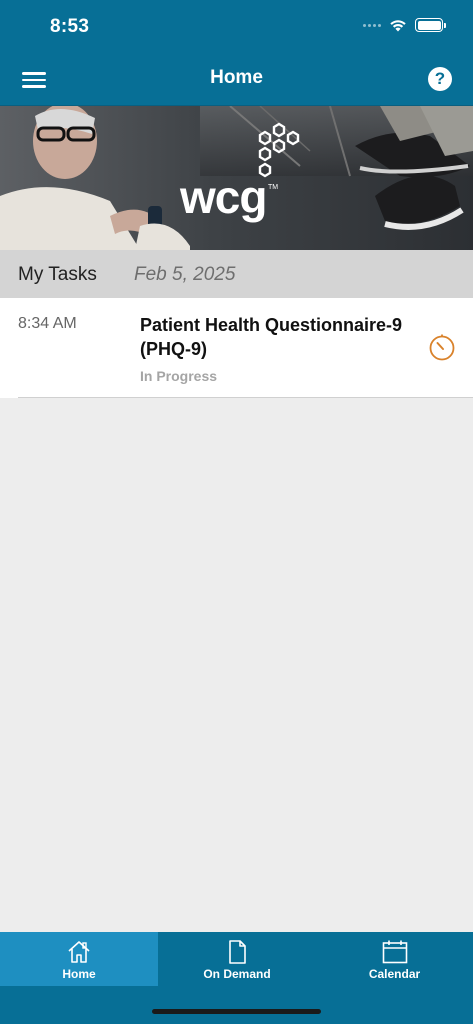 The height and width of the screenshot is (1024, 473). Describe the element at coordinates (237, 952) in the screenshot. I see `document-icon` at that location.